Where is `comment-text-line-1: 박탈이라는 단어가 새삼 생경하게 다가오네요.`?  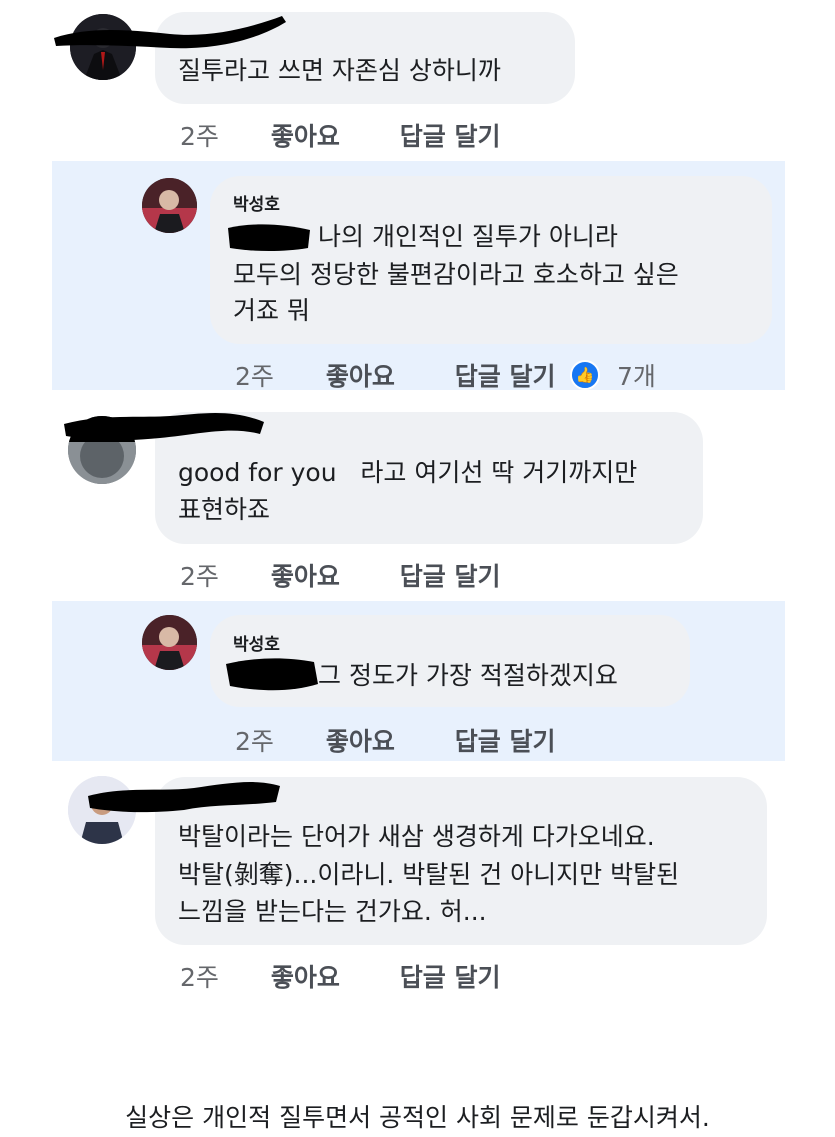
comment-text-line-1: 박탈이라는 단어가 새삼 생경하게 다가오네요. is located at coordinates (416, 836).